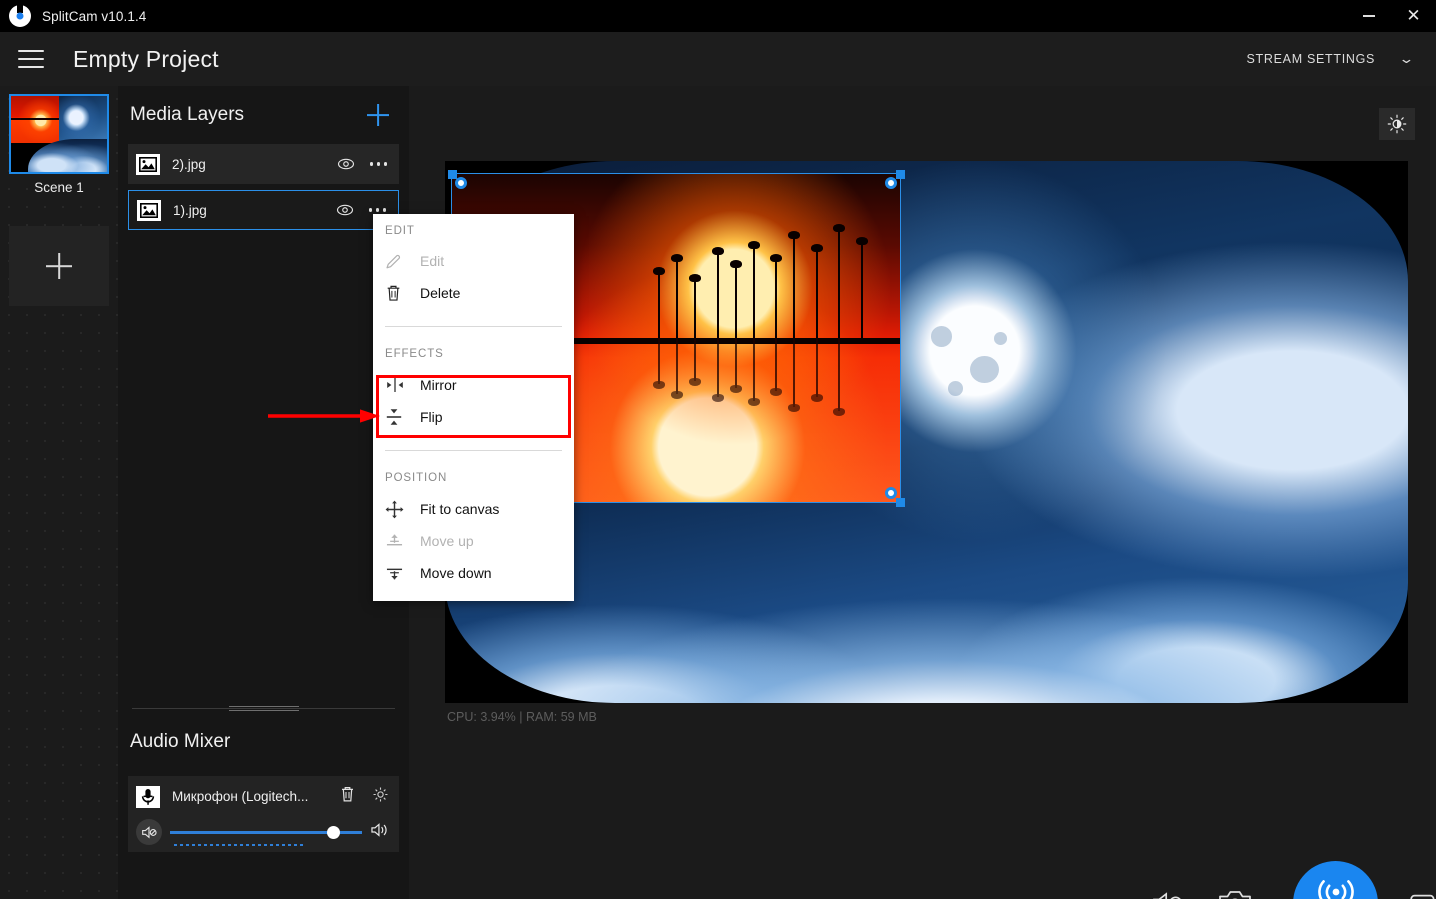  What do you see at coordinates (266, 832) in the screenshot?
I see `volume-slider` at bounding box center [266, 832].